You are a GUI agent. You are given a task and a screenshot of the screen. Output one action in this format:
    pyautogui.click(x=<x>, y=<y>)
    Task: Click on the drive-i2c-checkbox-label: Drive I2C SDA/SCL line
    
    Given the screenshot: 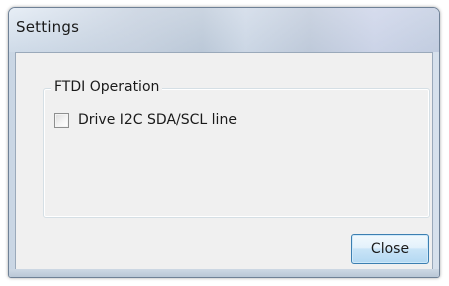 What is the action you would take?
    pyautogui.click(x=157, y=120)
    